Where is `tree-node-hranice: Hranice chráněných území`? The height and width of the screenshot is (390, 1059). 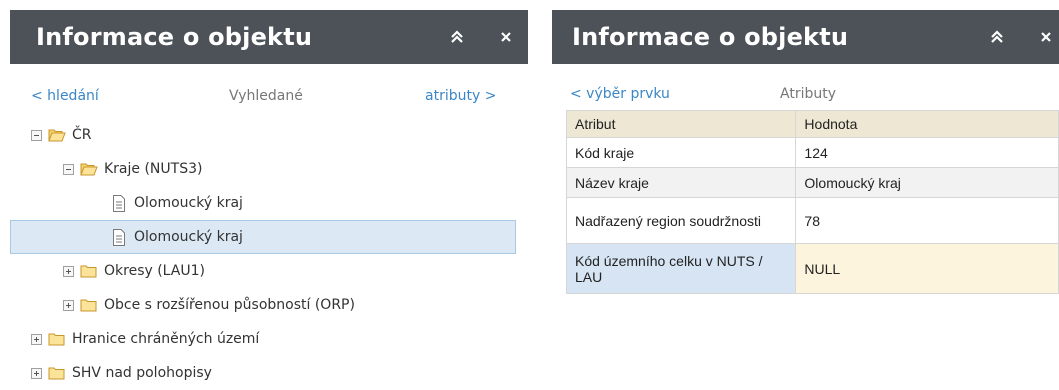
tree-node-hranice: Hranice chráněných území is located at coordinates (263, 339).